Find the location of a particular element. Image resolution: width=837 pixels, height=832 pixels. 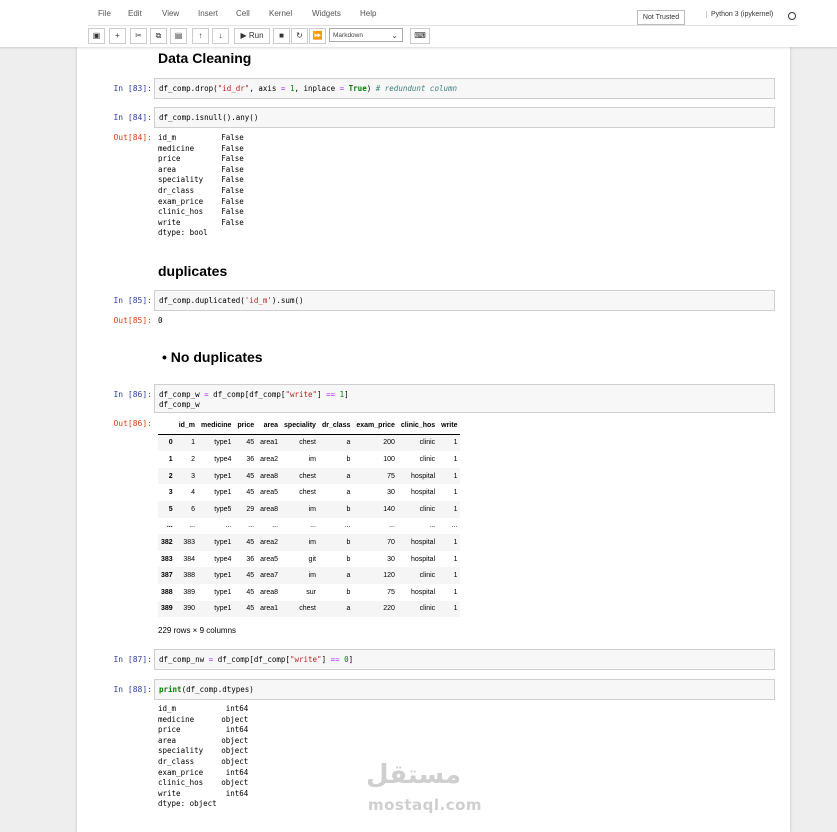

table-cell: git is located at coordinates (312, 559).